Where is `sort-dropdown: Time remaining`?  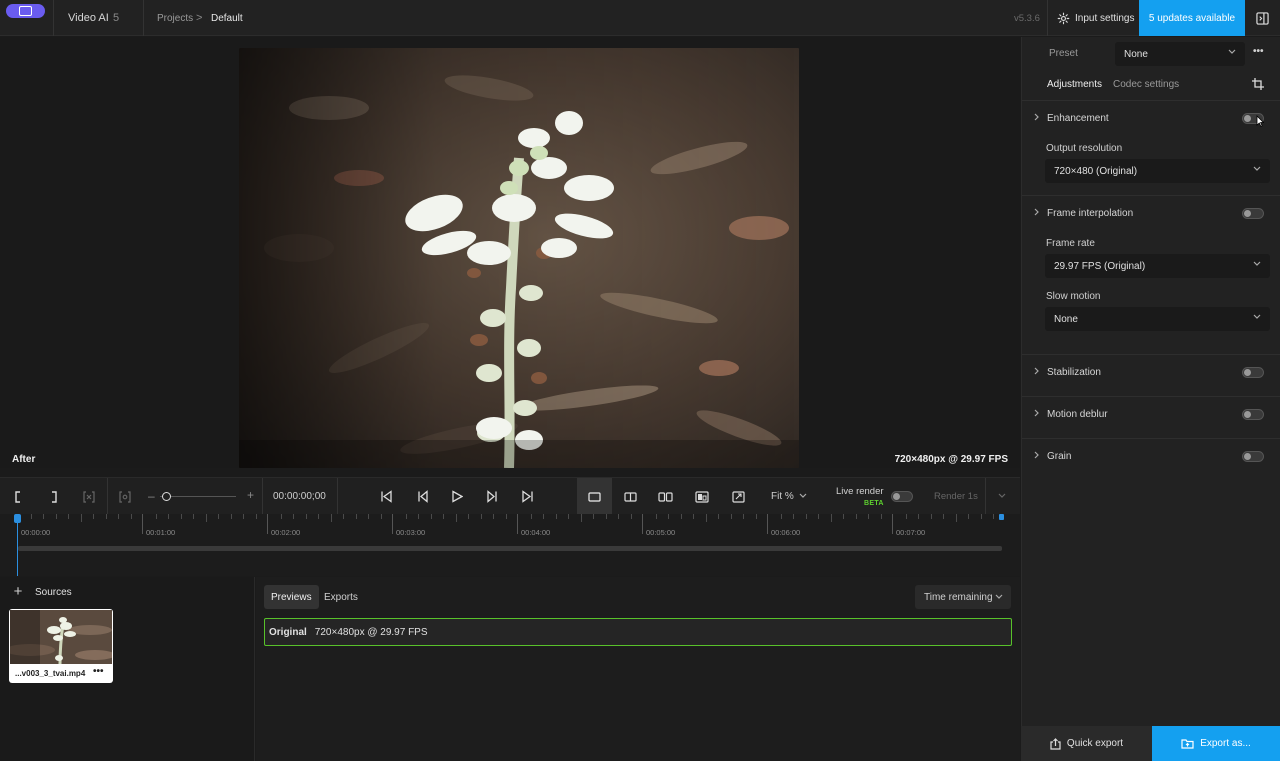
sort-dropdown: Time remaining is located at coordinates (963, 597).